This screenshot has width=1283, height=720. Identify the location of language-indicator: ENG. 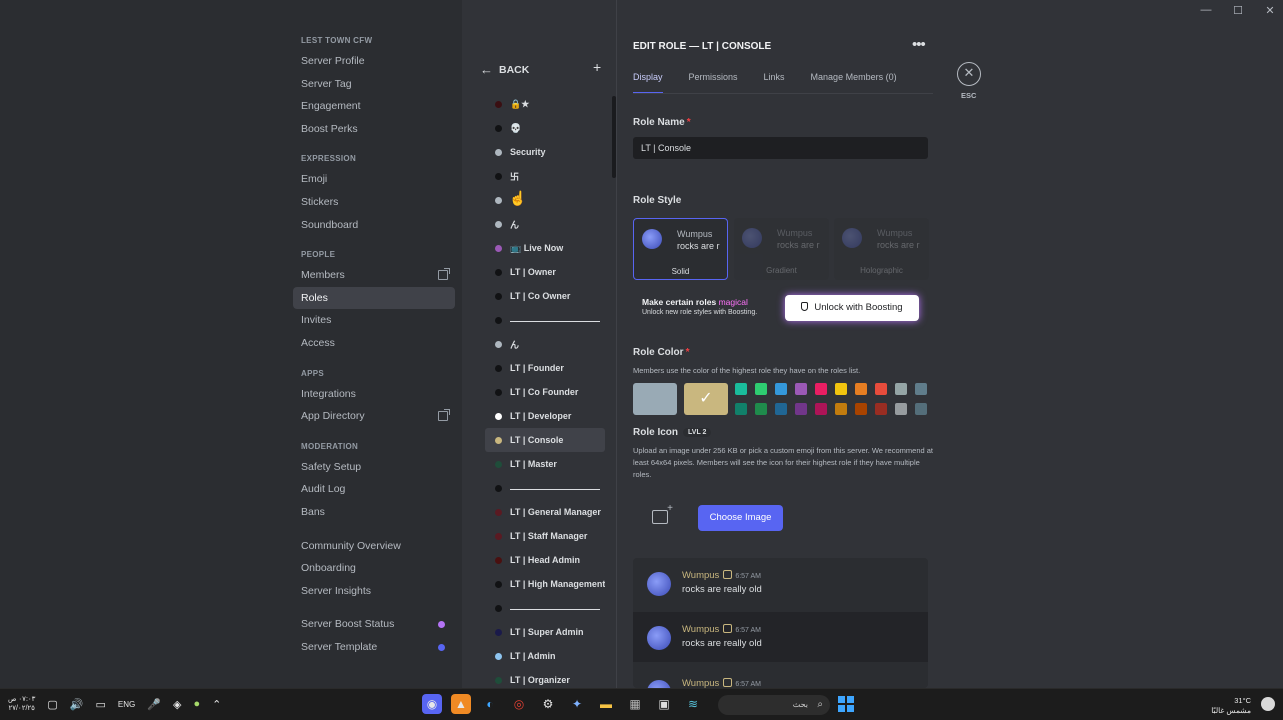
(126, 704).